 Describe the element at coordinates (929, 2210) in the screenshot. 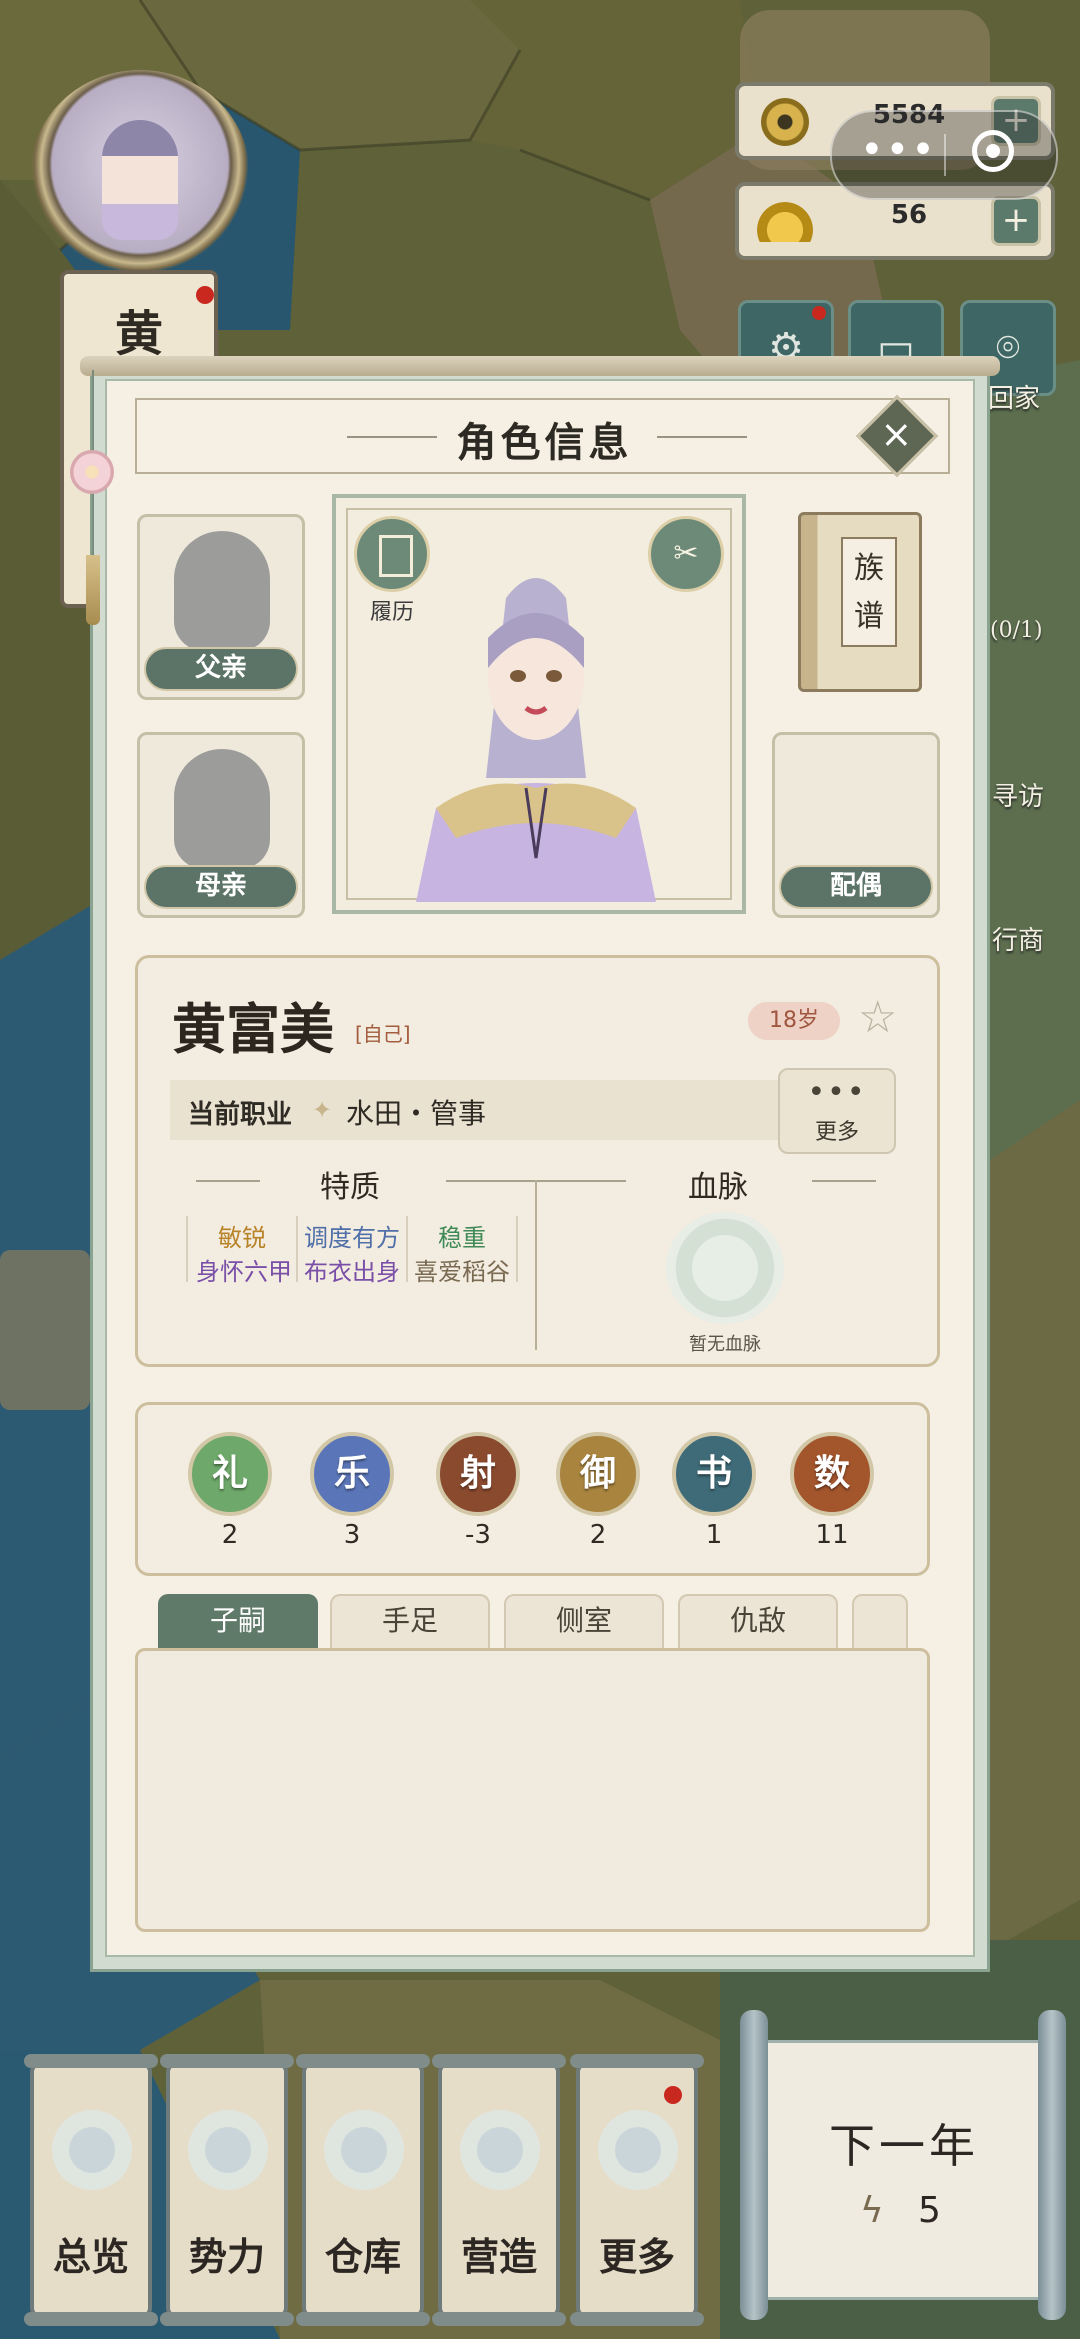

I see `energy-count: 5` at that location.